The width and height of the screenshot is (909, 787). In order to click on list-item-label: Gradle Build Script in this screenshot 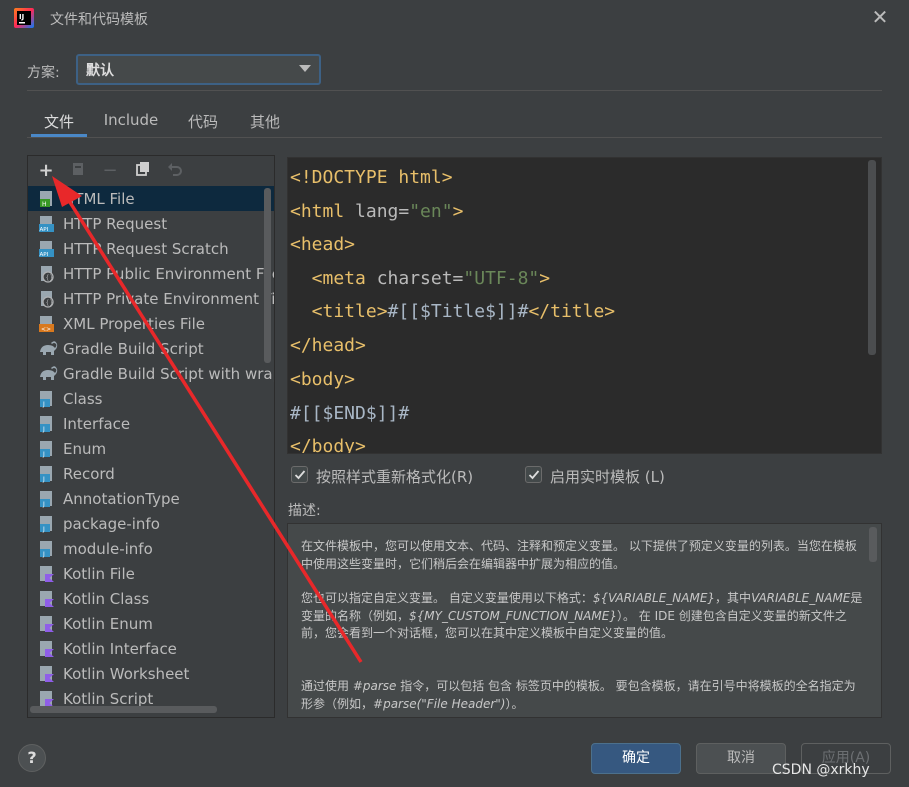, I will do `click(133, 349)`.